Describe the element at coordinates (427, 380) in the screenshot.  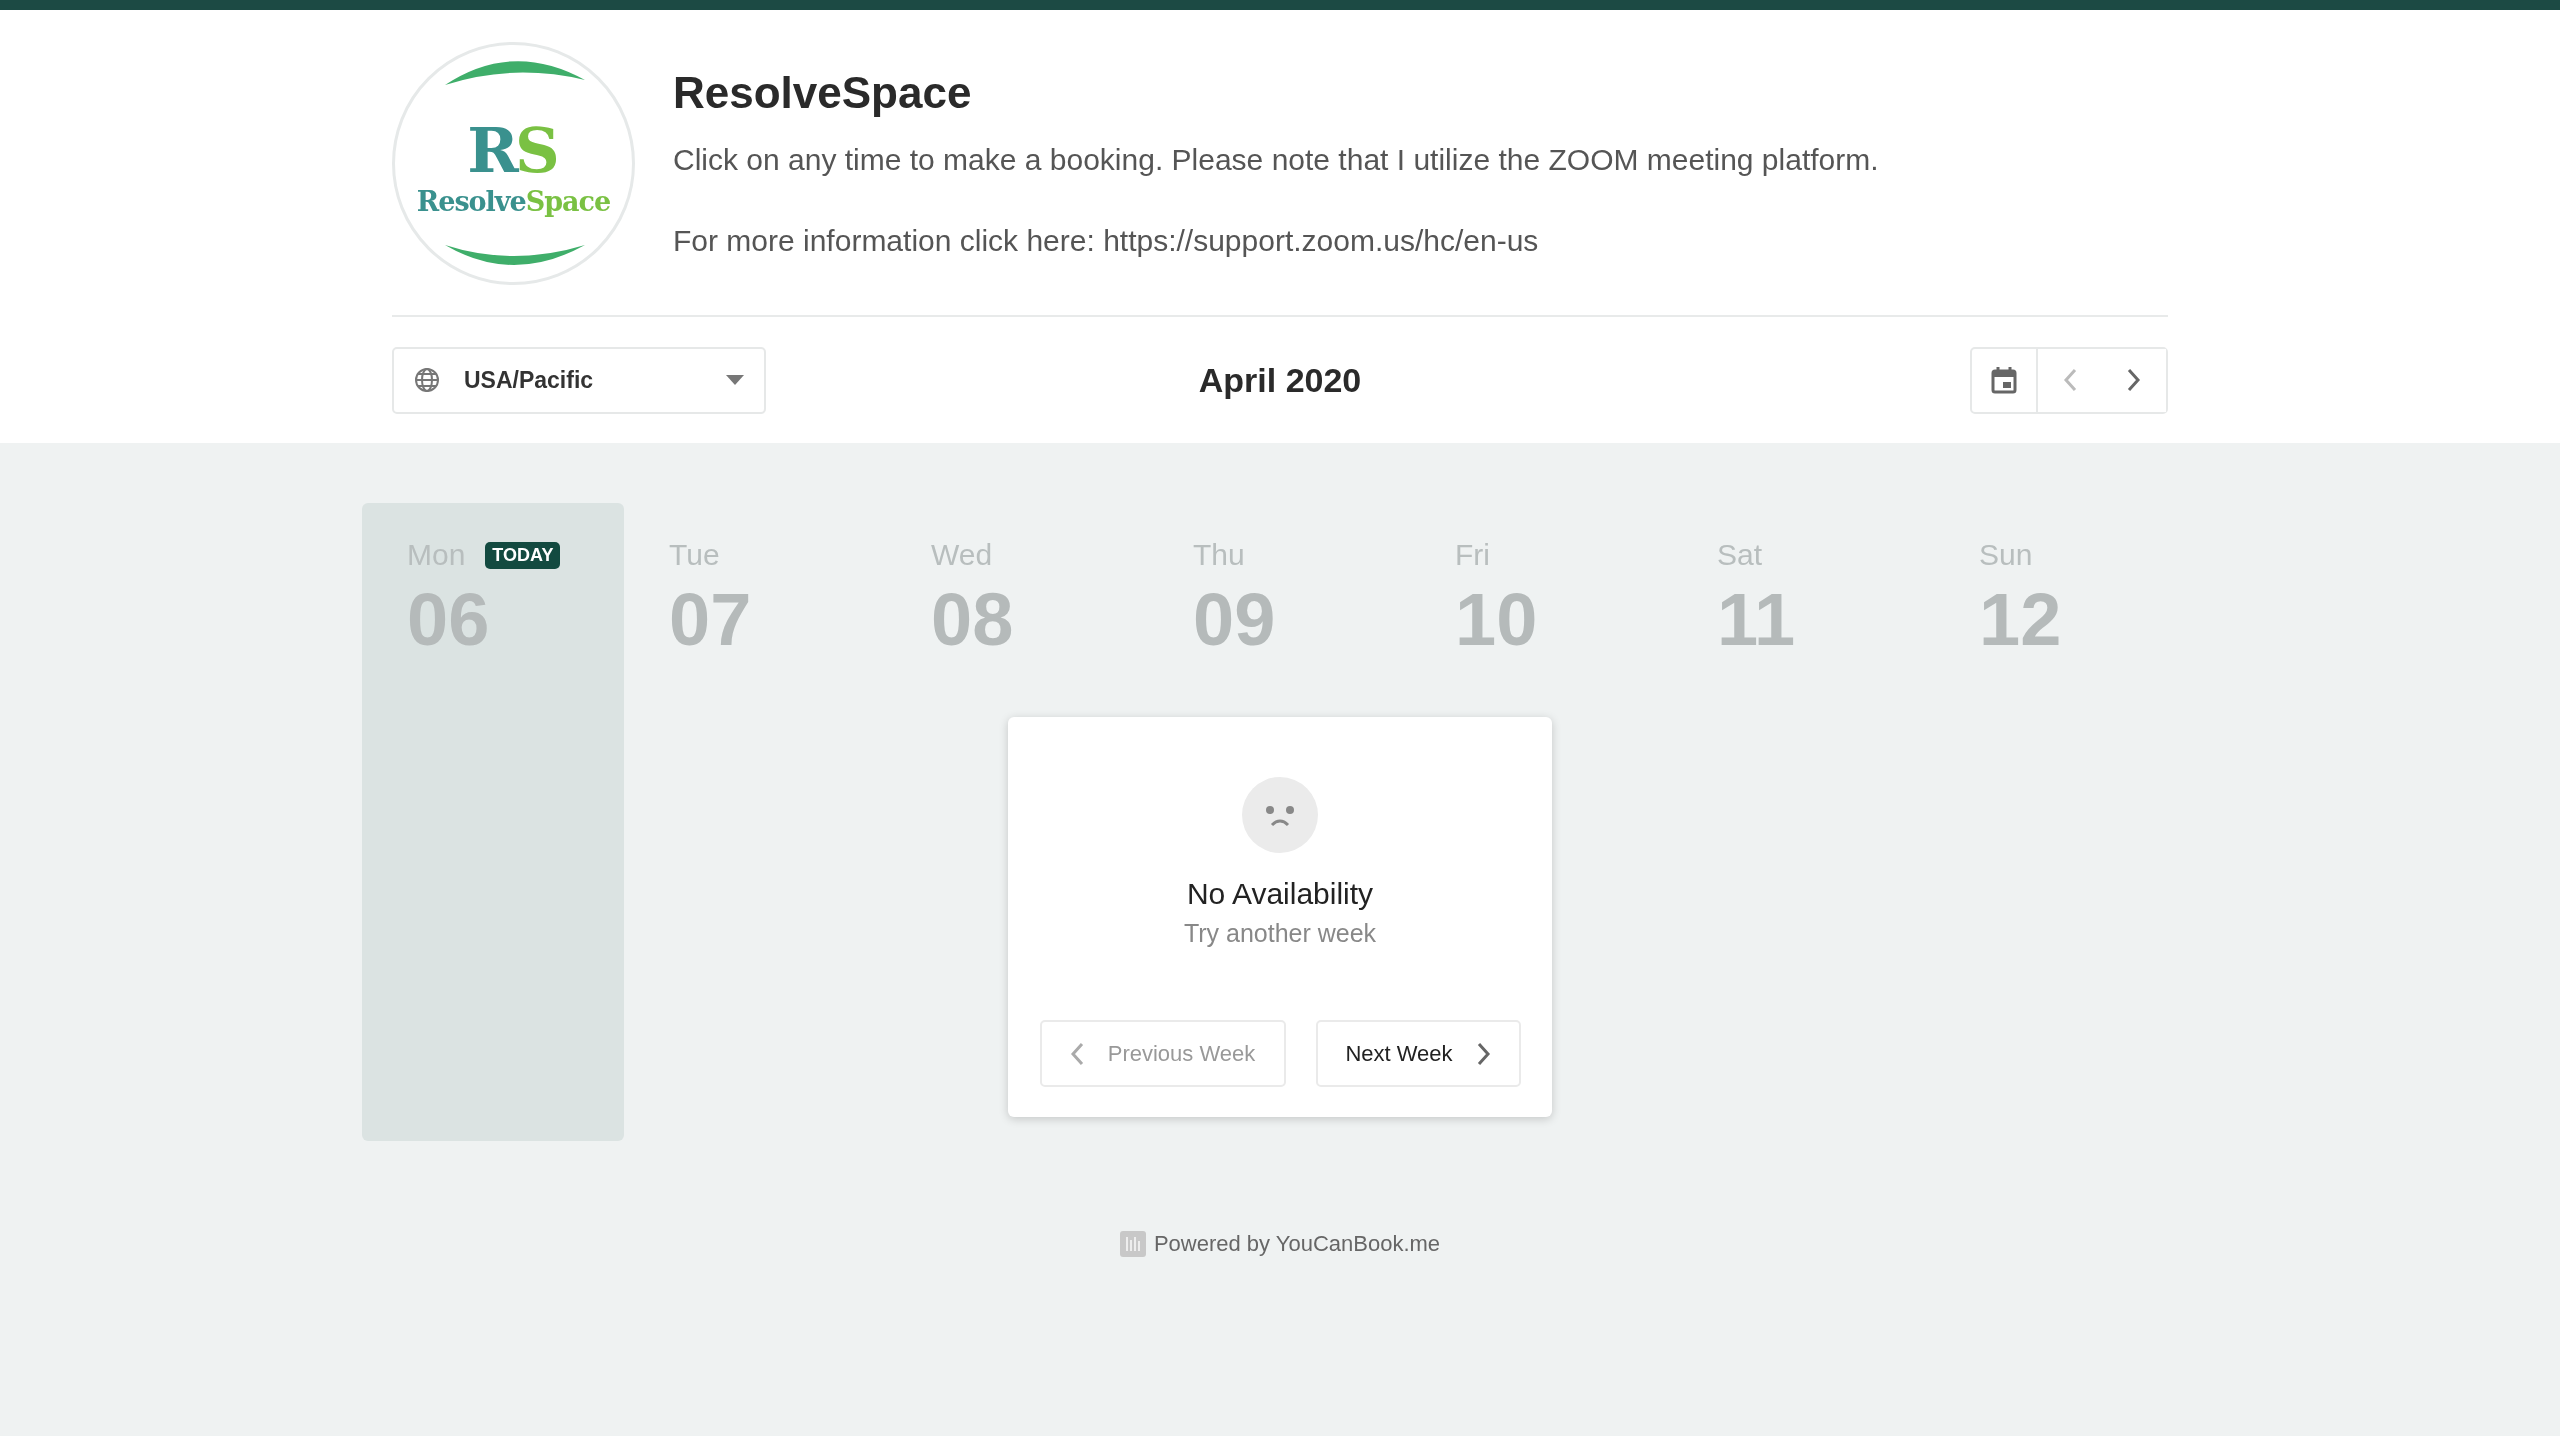
I see `globe-icon` at that location.